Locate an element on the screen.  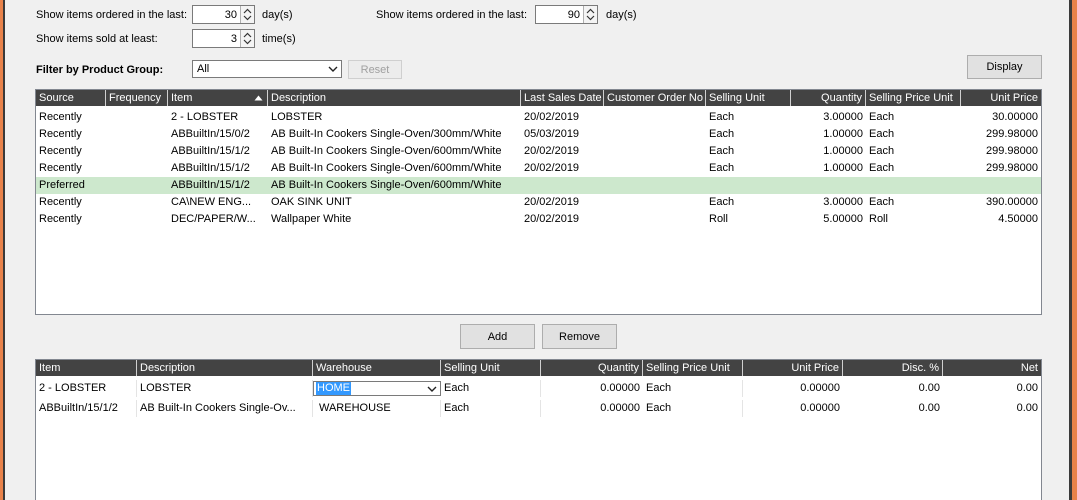
cell-item: 2 - LOBSTER is located at coordinates (205, 117).